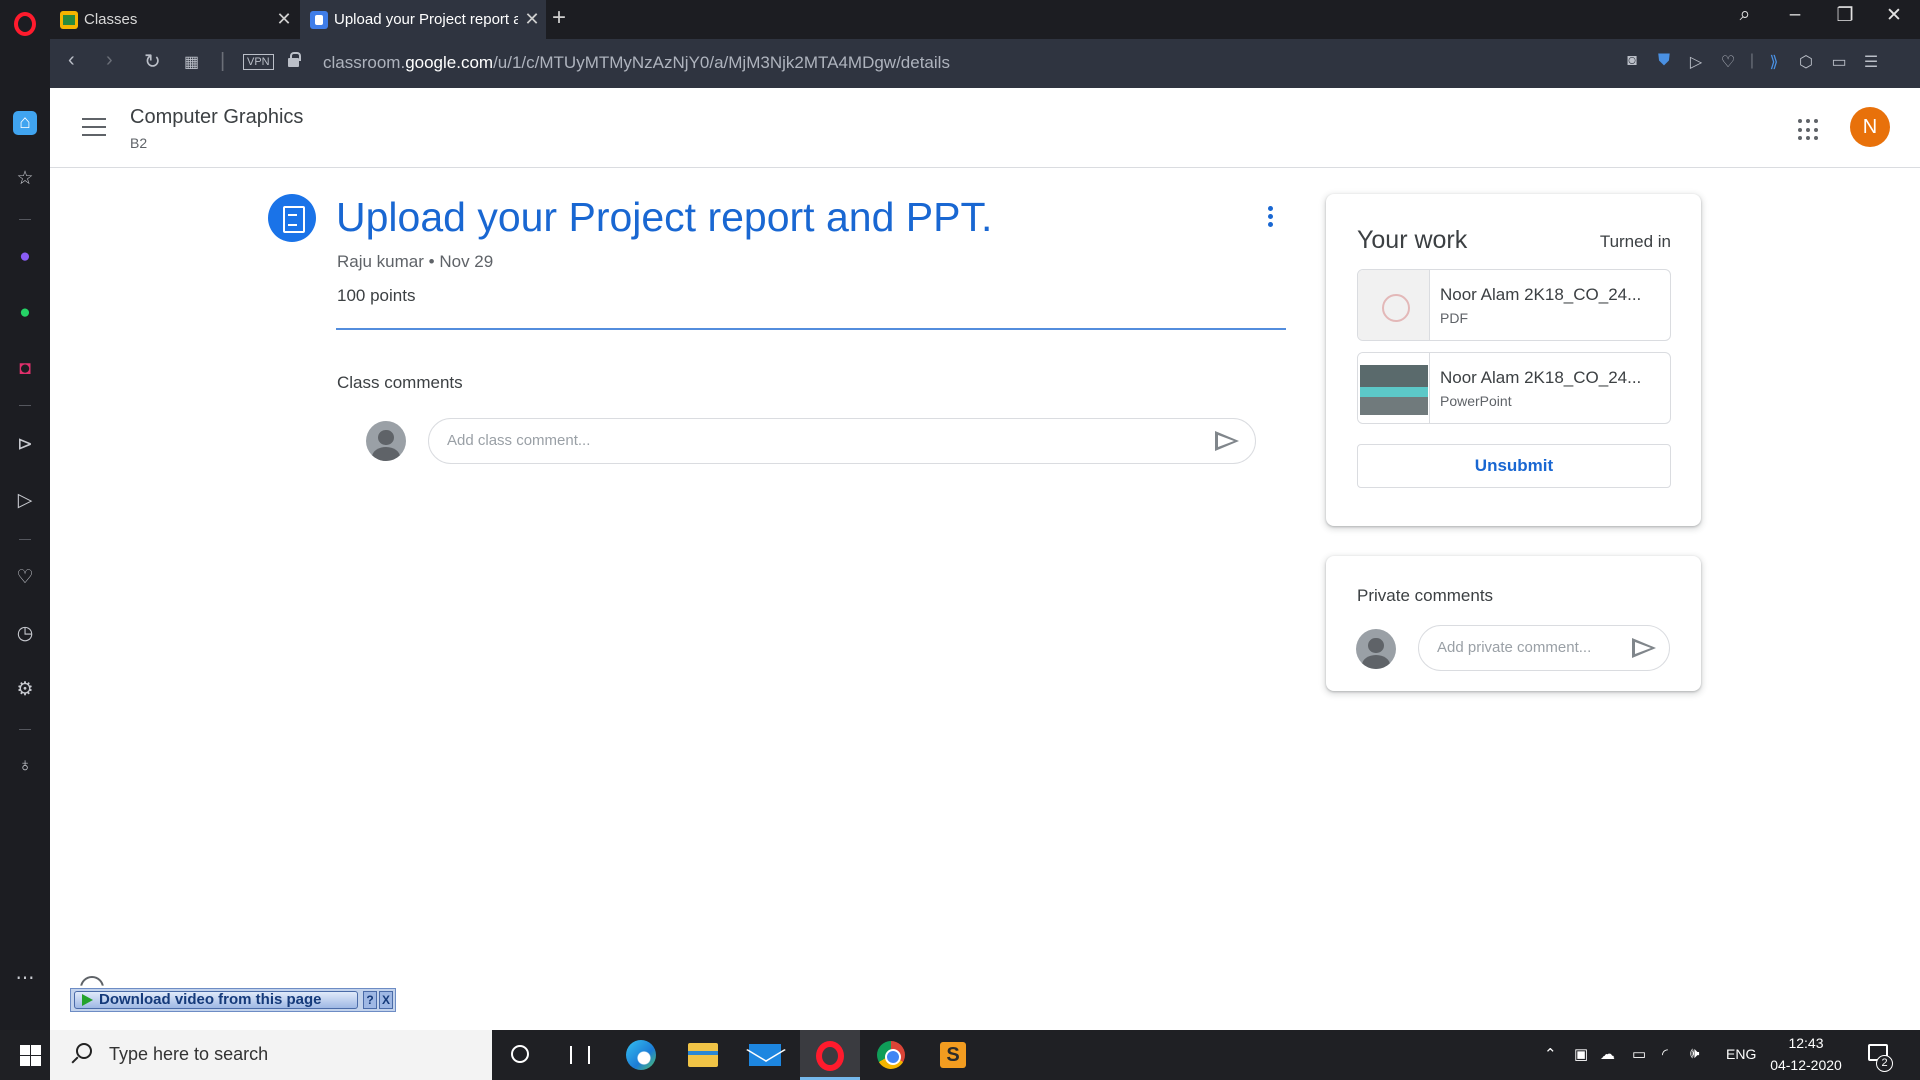 The height and width of the screenshot is (1080, 1920). Describe the element at coordinates (426, 19) in the screenshot. I see `tab-title: Upload your Project report and PPT.` at that location.